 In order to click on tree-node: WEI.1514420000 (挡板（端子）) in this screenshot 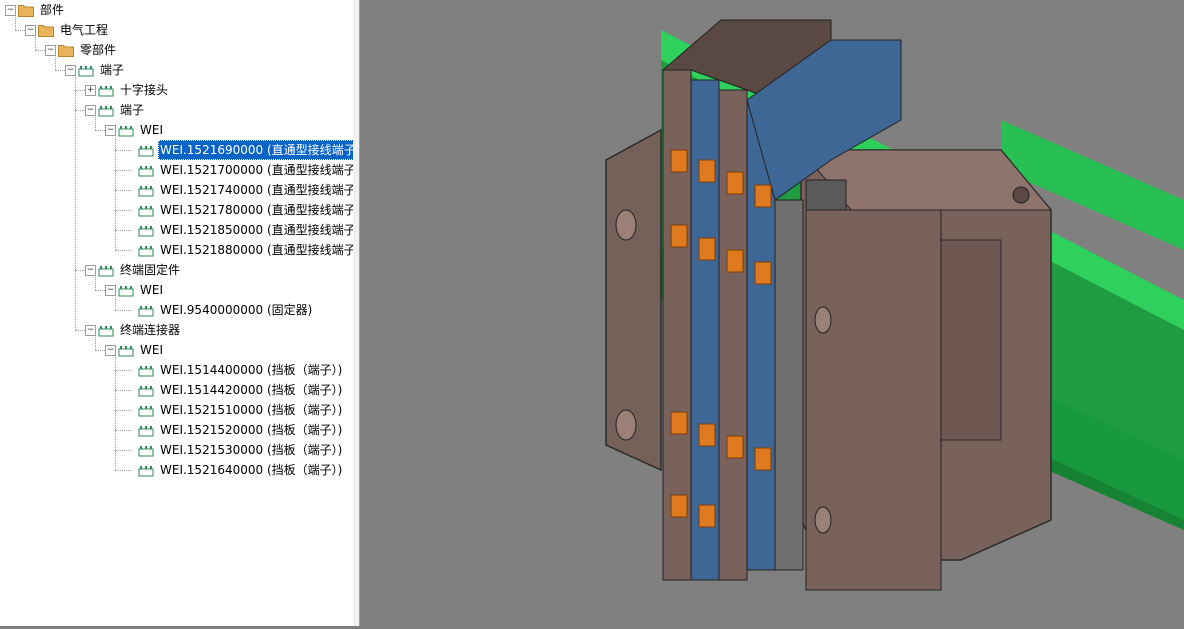, I will do `click(176, 390)`.